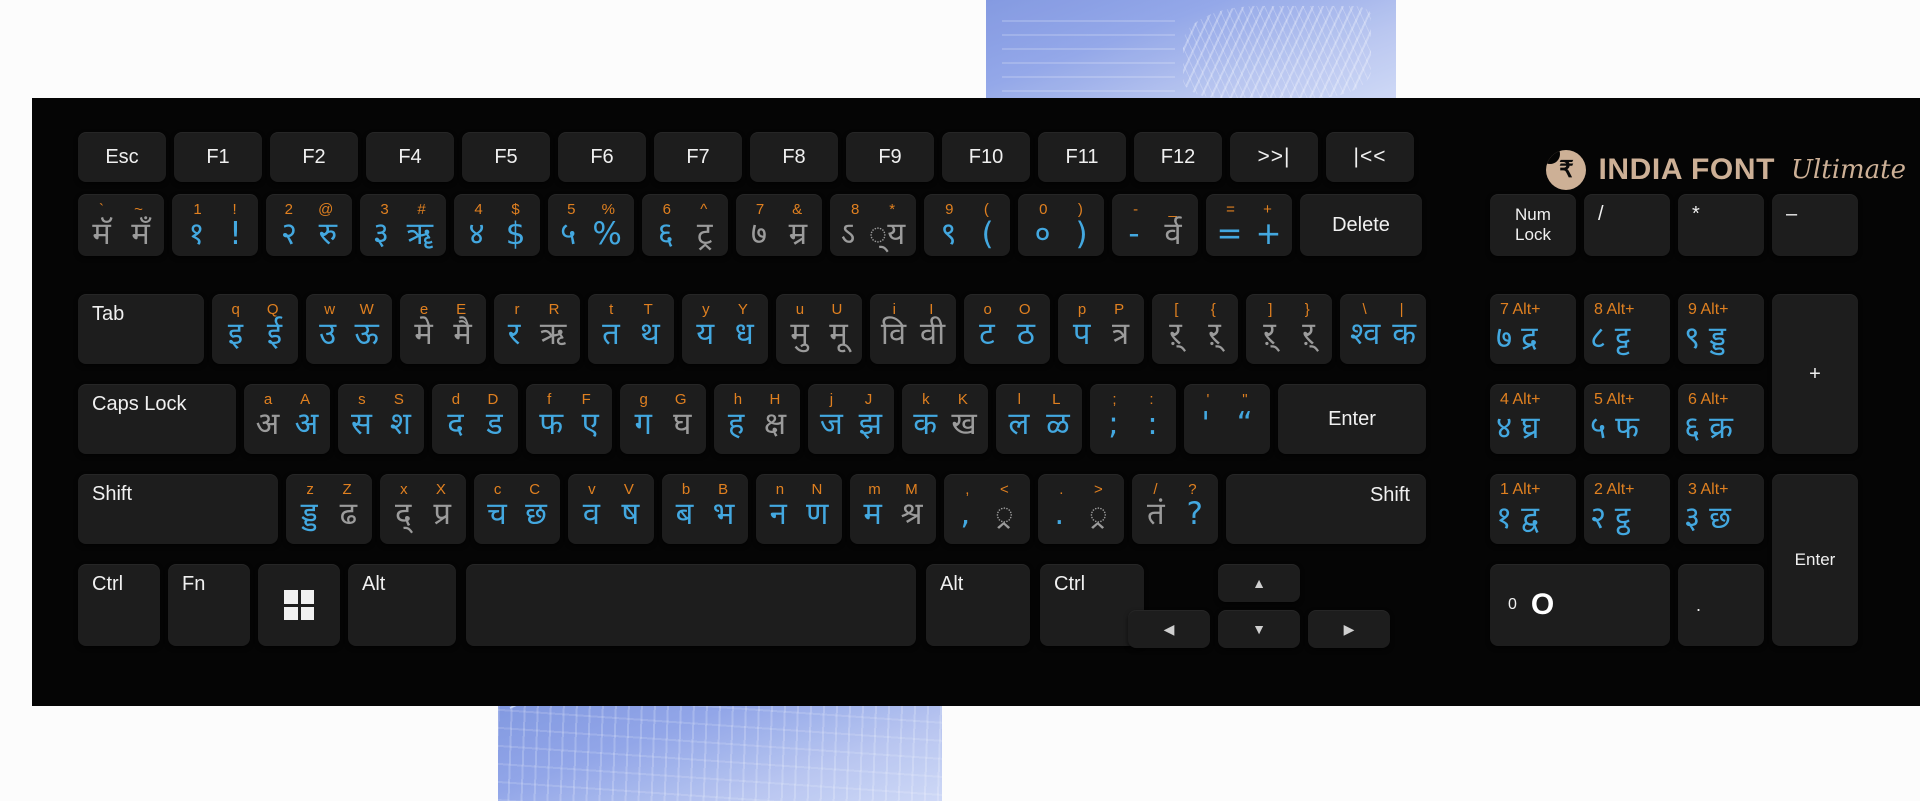  Describe the element at coordinates (209, 605) in the screenshot. I see `key-fn: Fn` at that location.